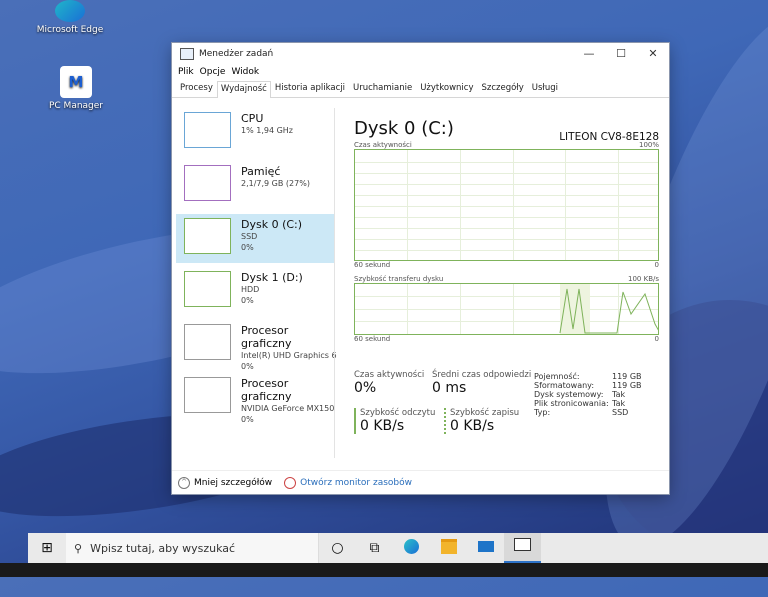 The height and width of the screenshot is (597, 768). Describe the element at coordinates (272, 277) in the screenshot. I see `resource-name: Dysk 1 (D:)` at that location.